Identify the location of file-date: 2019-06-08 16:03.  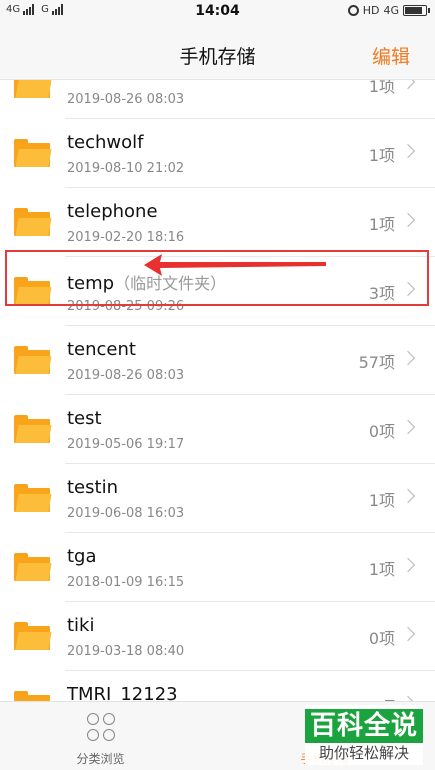
(126, 513).